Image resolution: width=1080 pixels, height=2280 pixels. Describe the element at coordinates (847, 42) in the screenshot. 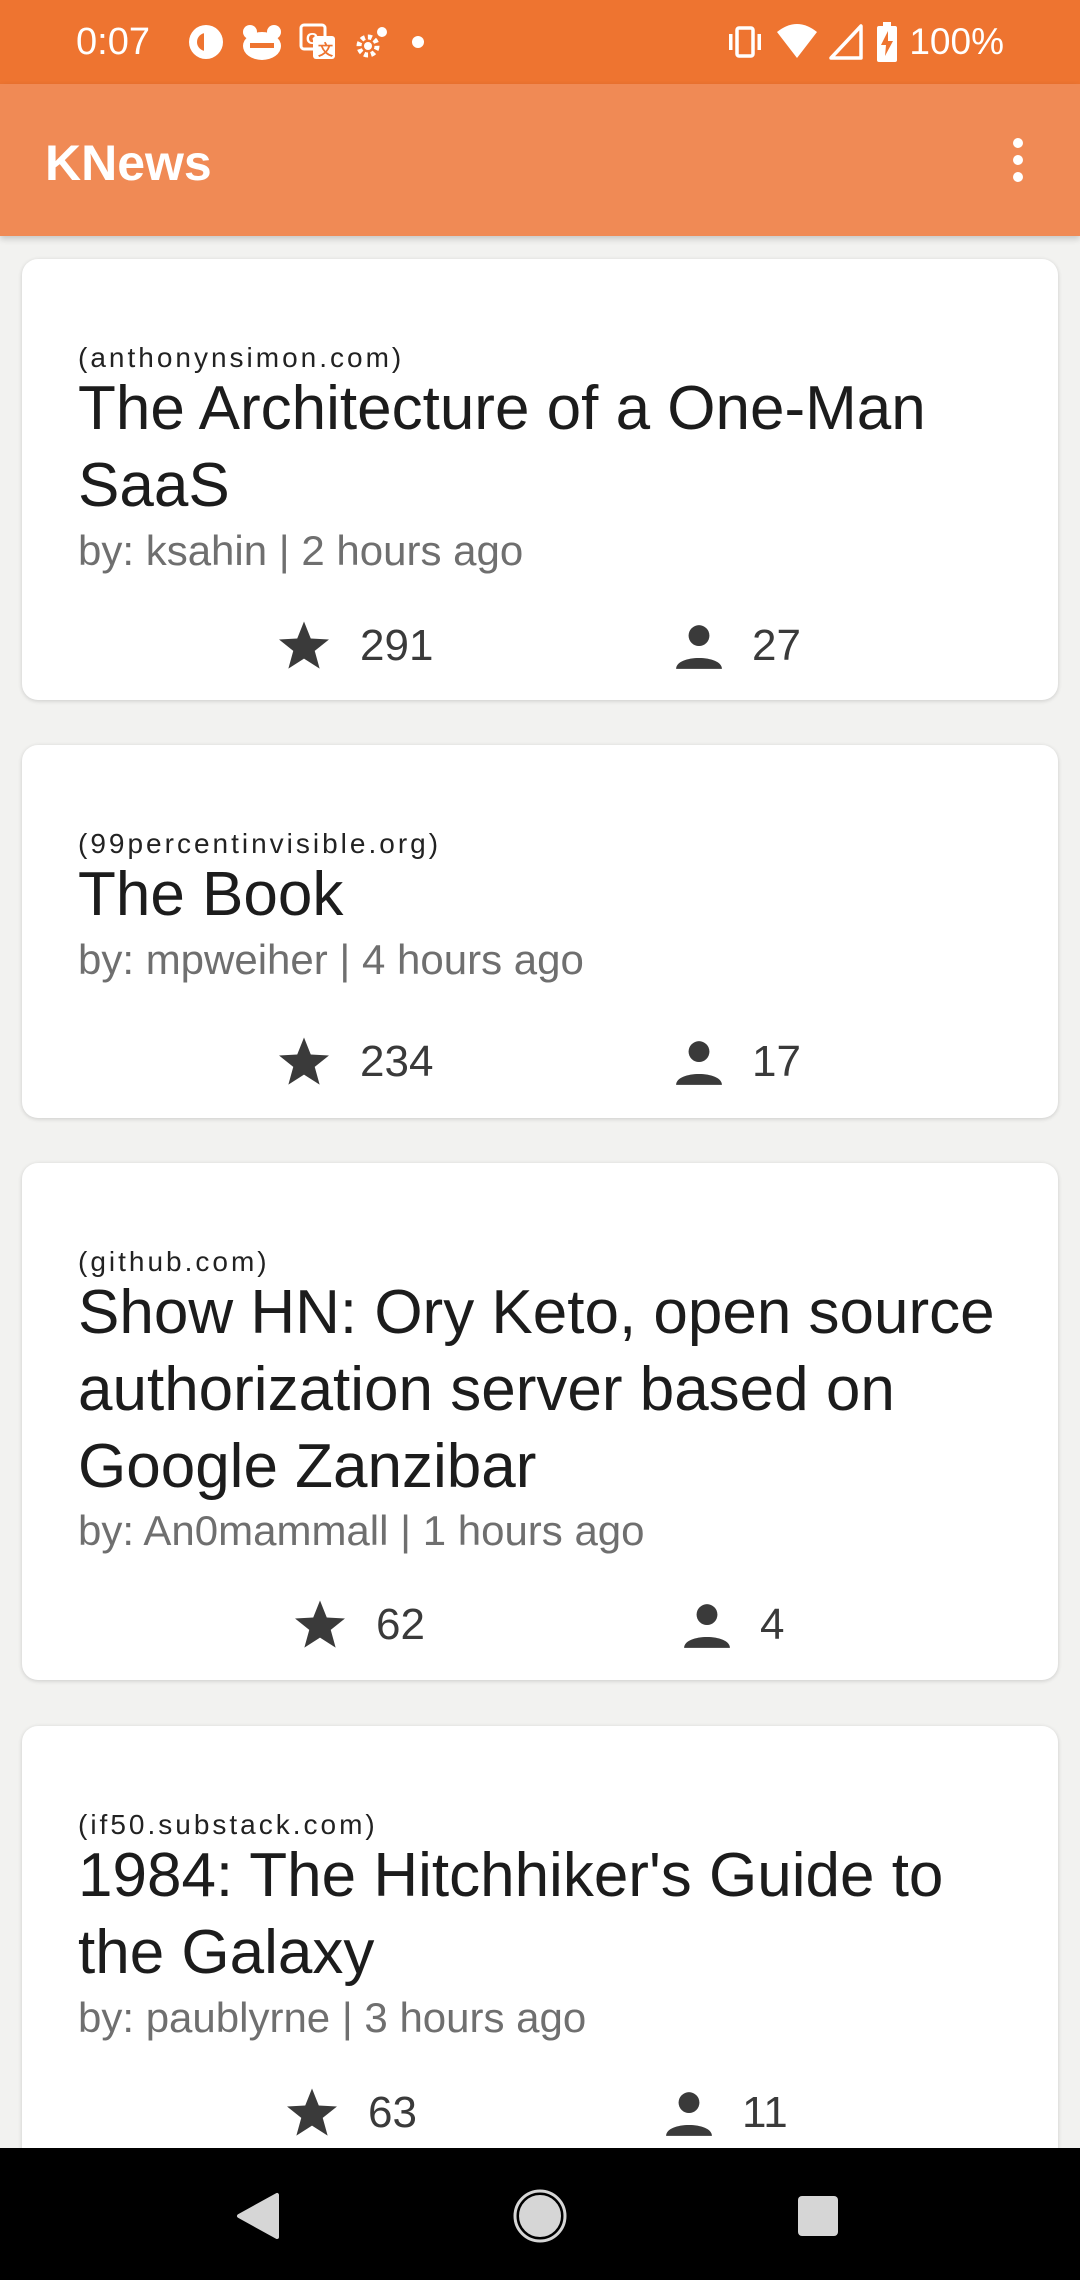

I see `signal-icon` at that location.